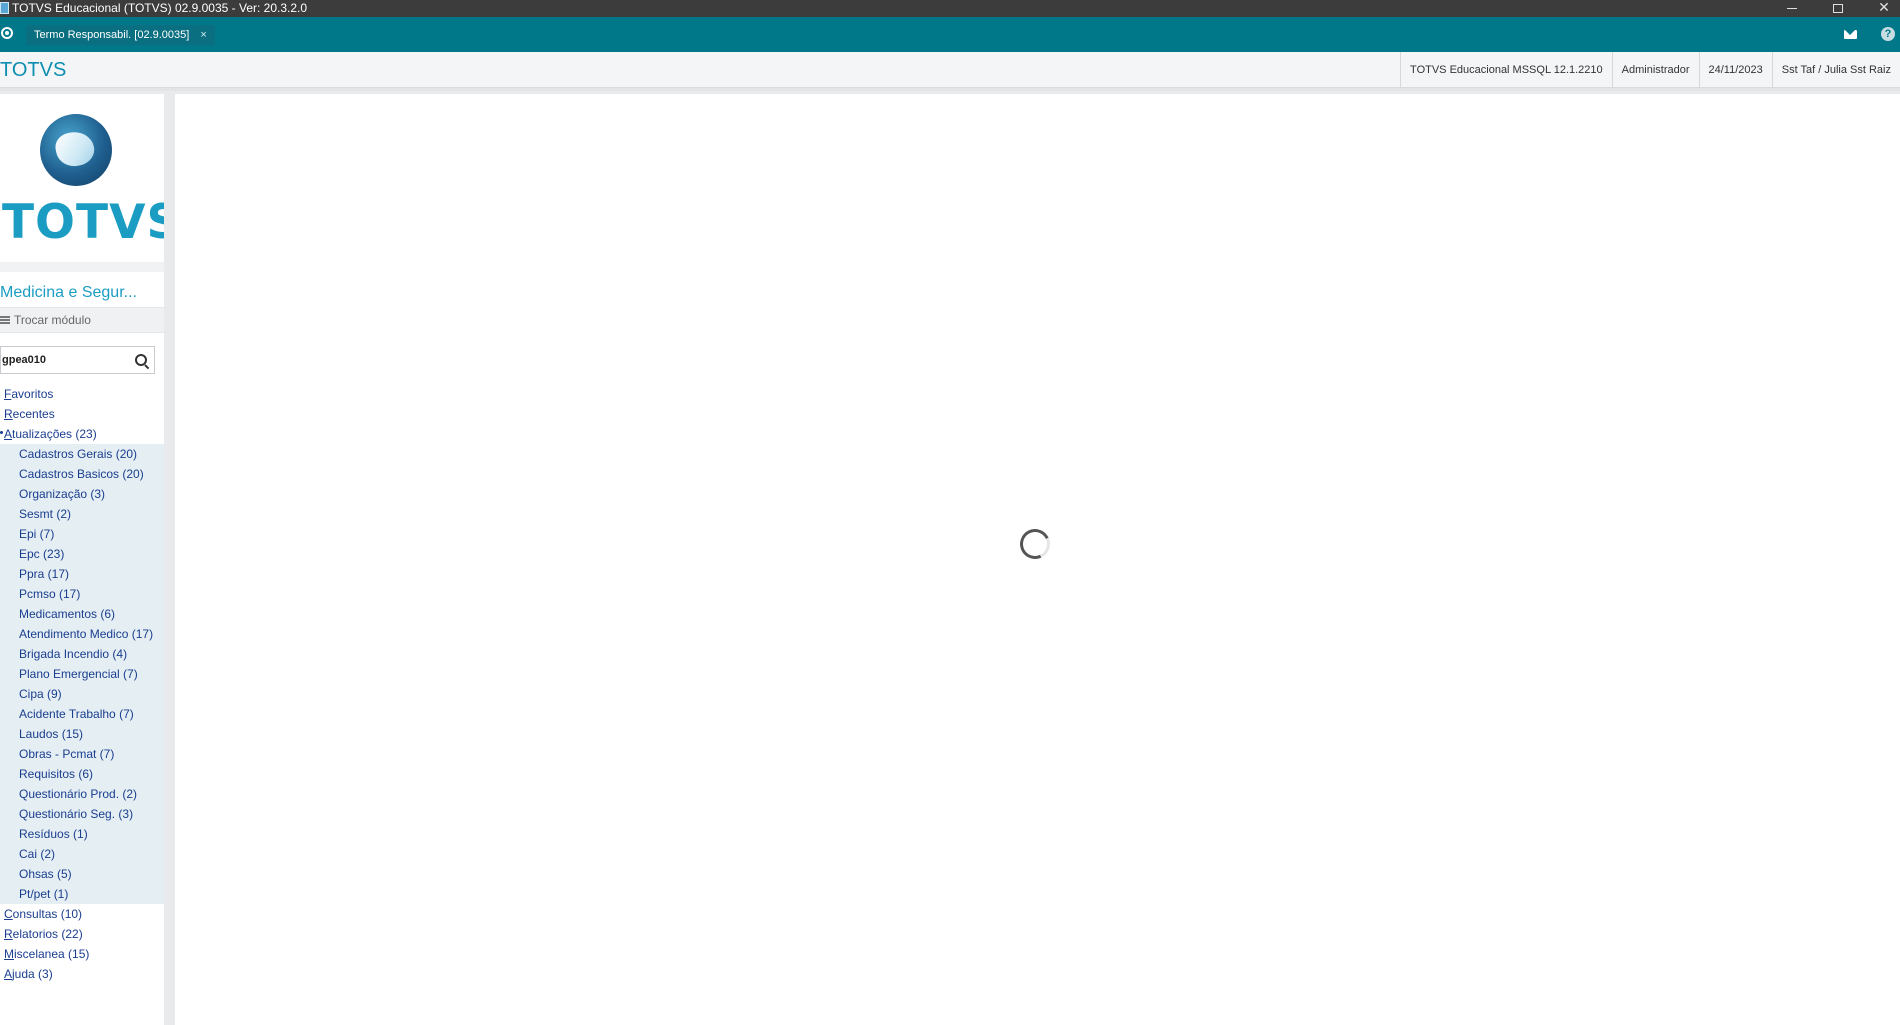 Image resolution: width=1900 pixels, height=1025 pixels. I want to click on brand-title: TOTVS, so click(33, 70).